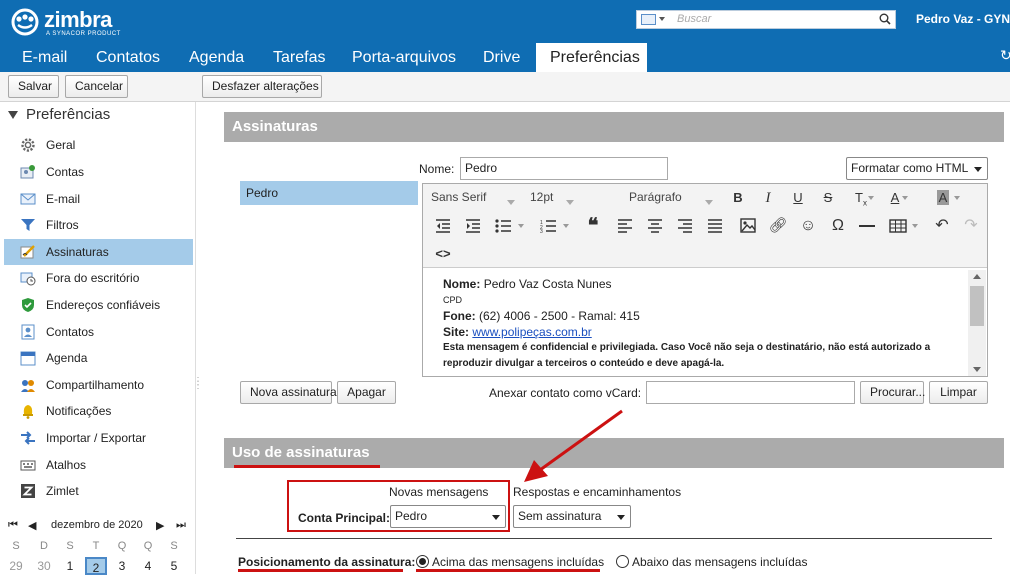 This screenshot has width=1010, height=577. Describe the element at coordinates (33, 86) in the screenshot. I see `save-button: Salvar` at that location.